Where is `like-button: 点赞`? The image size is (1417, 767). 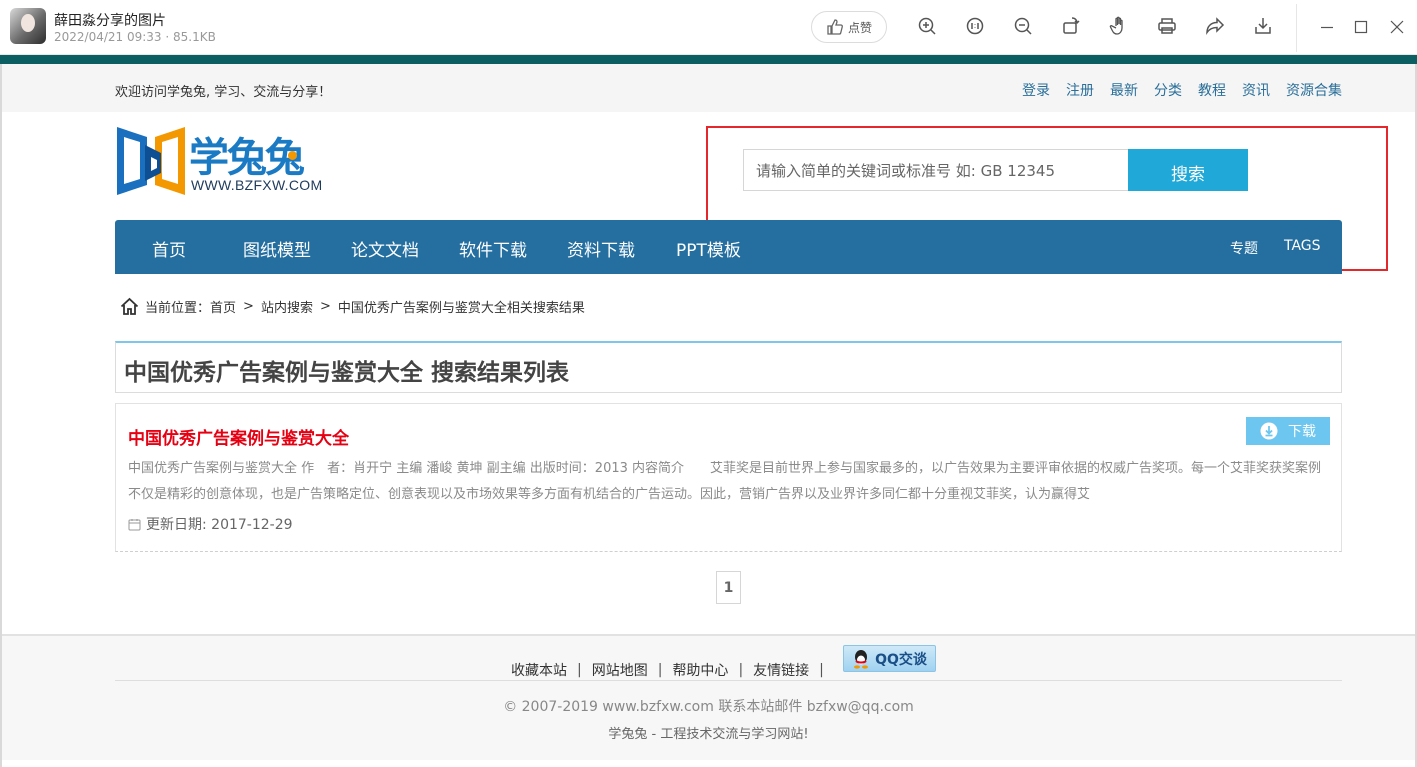
like-button: 点赞 is located at coordinates (849, 27).